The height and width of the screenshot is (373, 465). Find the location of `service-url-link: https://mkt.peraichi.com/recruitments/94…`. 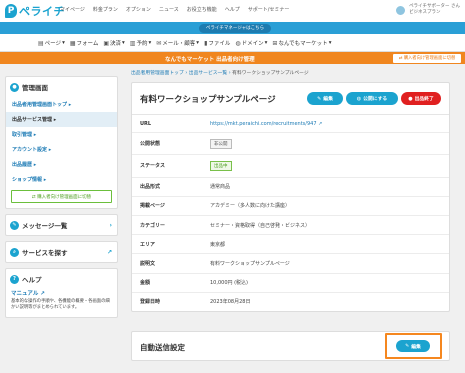

service-url-link: https://mkt.peraichi.com/recruitments/94… is located at coordinates (263, 124).